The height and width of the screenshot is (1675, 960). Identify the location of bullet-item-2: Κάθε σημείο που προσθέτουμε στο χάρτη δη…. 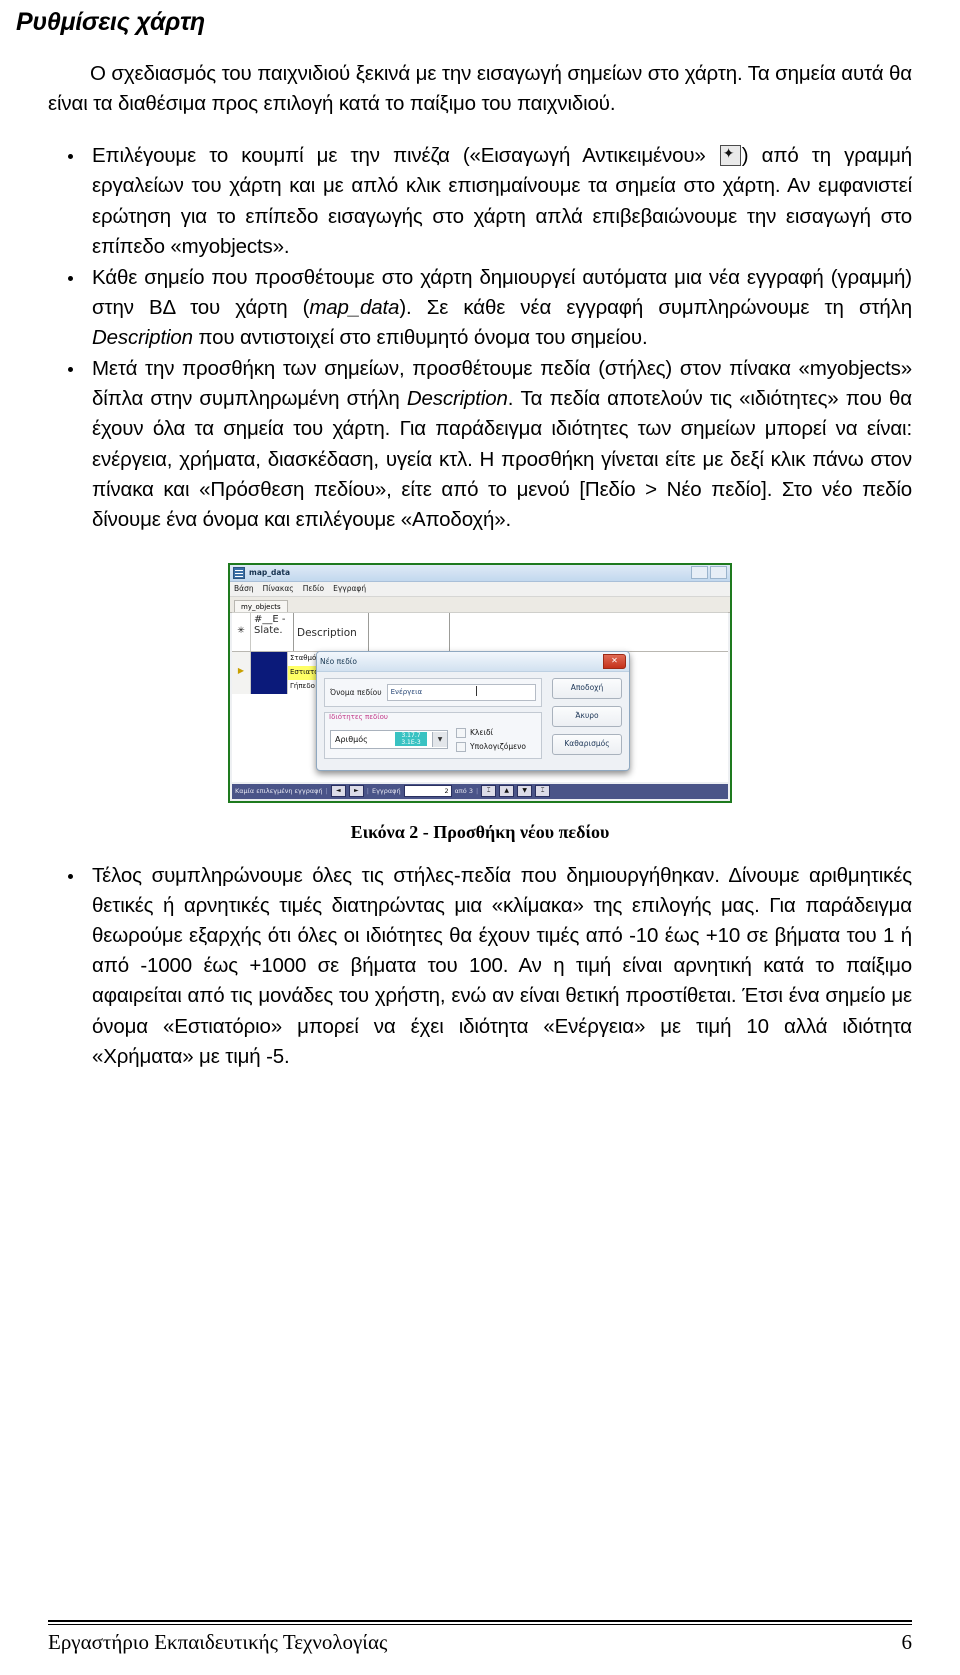
(480, 308).